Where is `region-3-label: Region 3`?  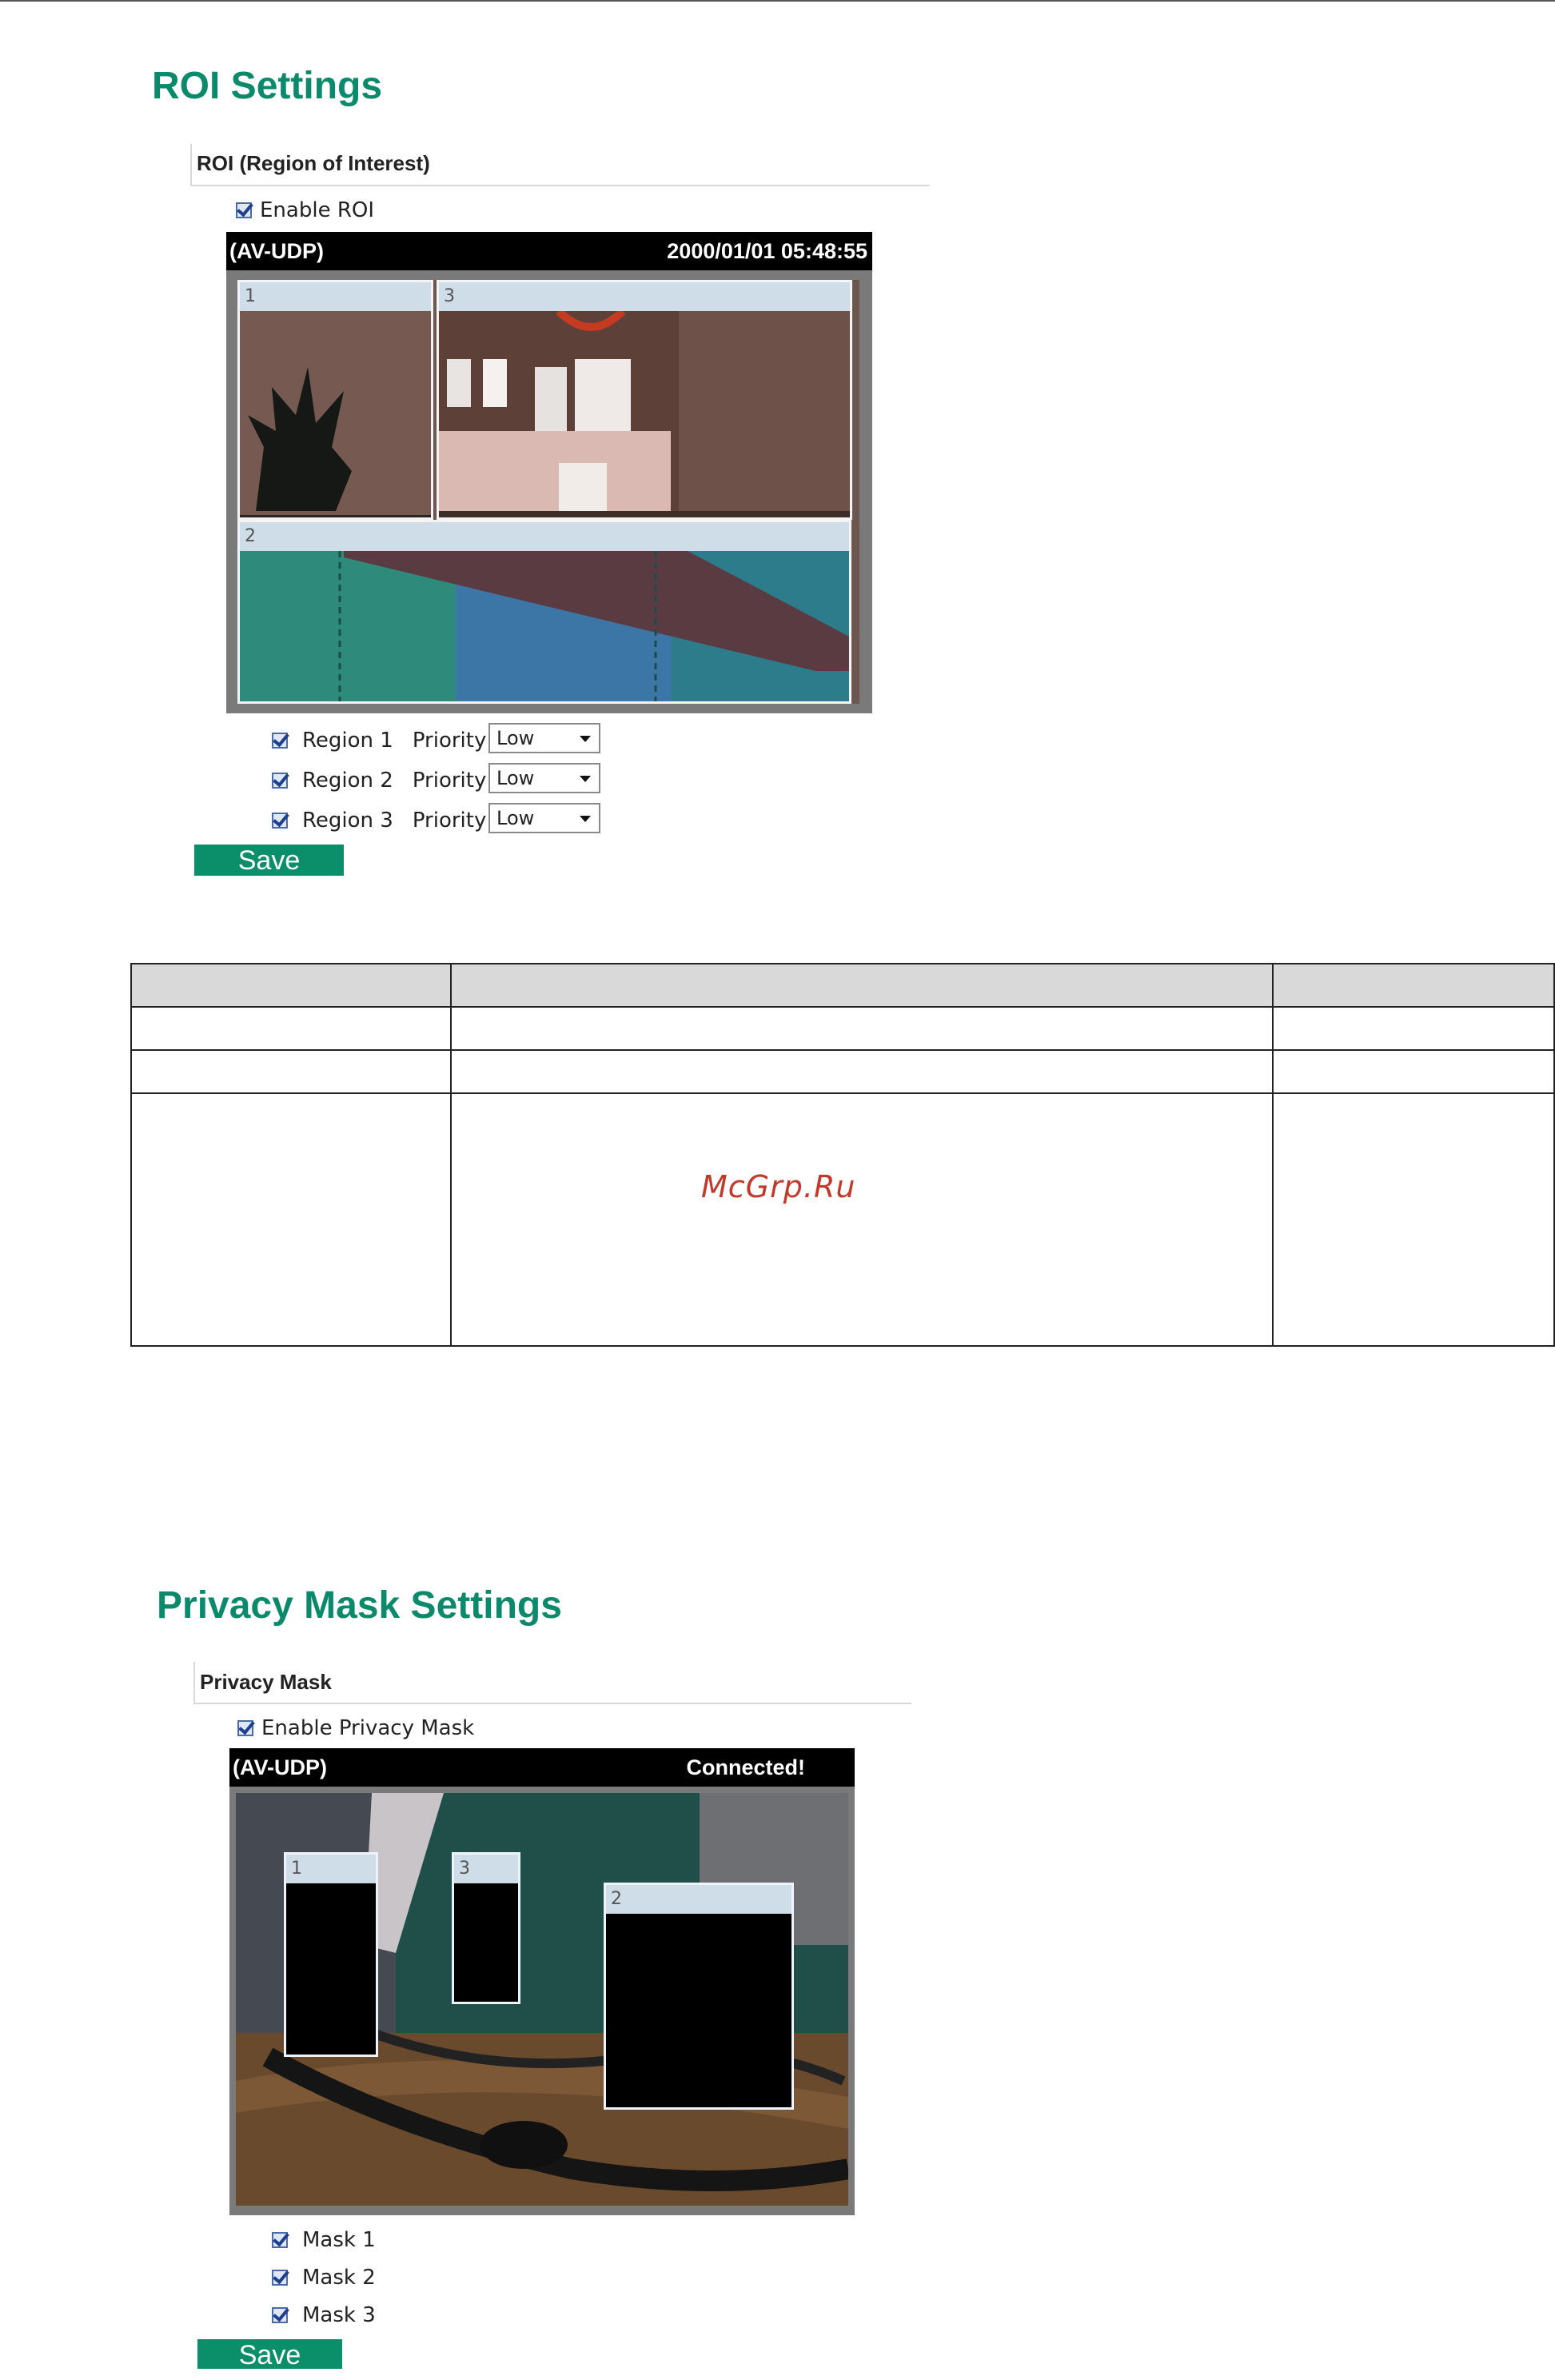
region-3-label: Region 3 is located at coordinates (347, 821).